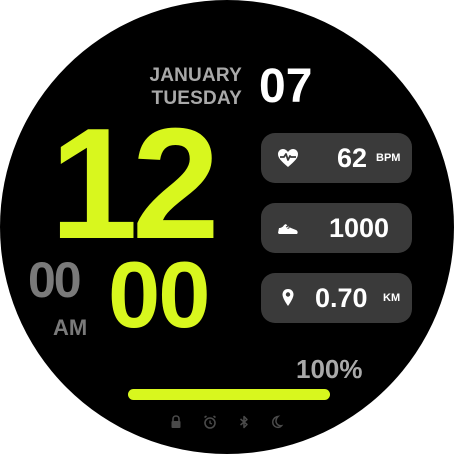 The height and width of the screenshot is (454, 454). Describe the element at coordinates (278, 422) in the screenshot. I see `moon-icon` at that location.